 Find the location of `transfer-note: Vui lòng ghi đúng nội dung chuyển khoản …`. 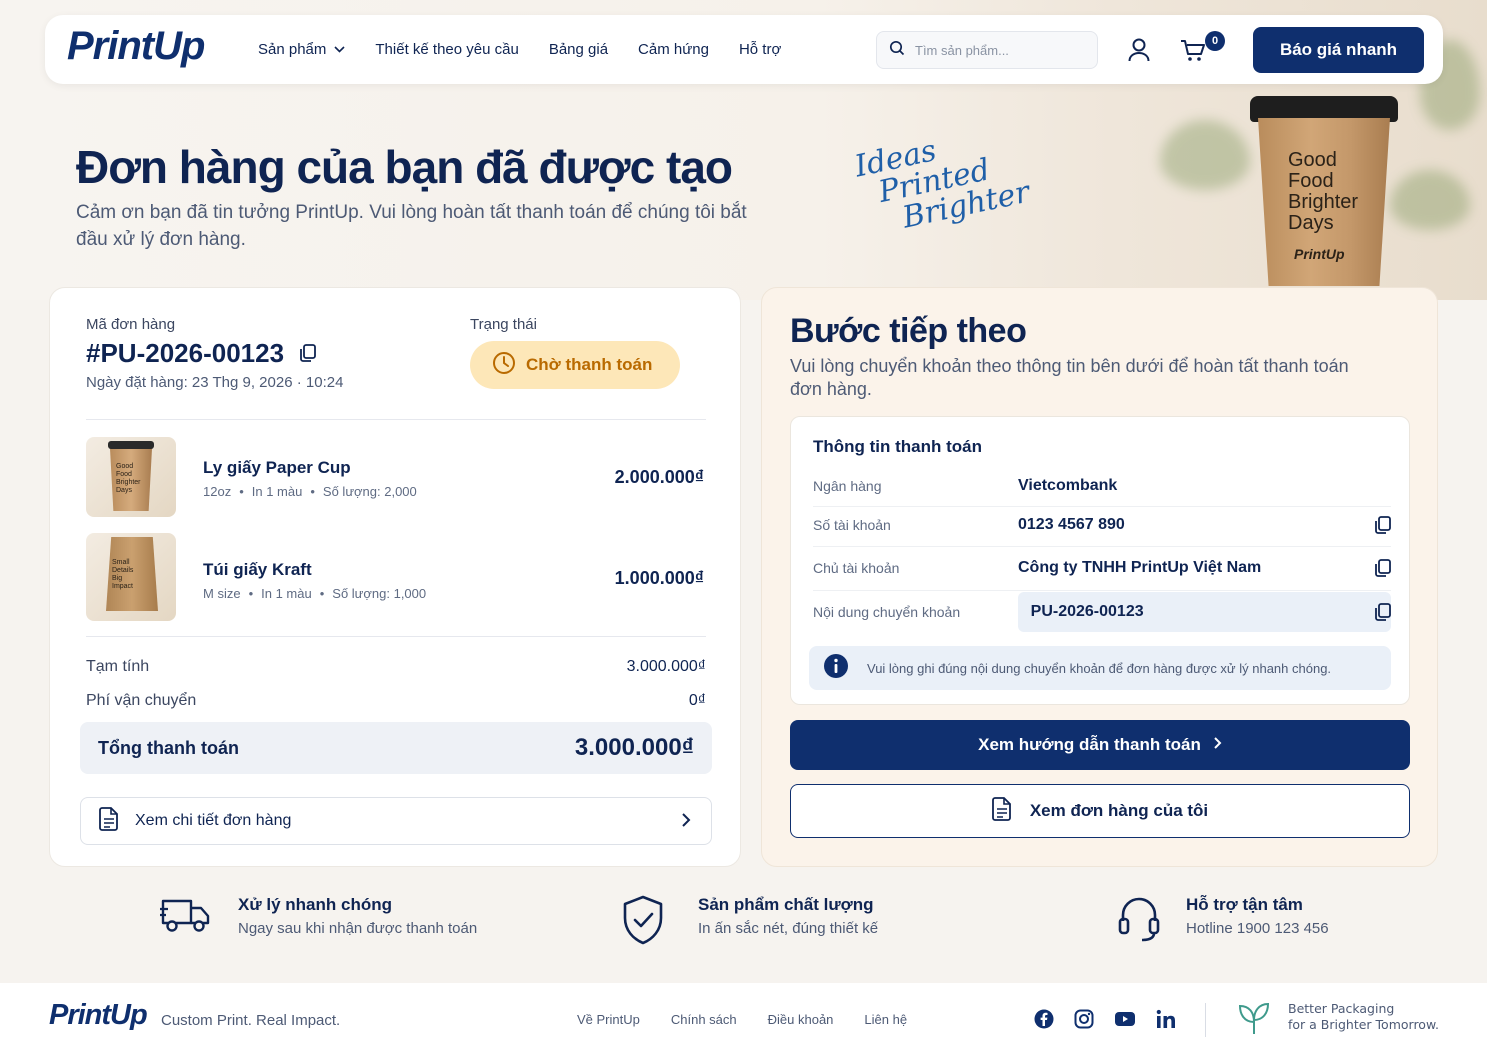

transfer-note: Vui lòng ghi đúng nội dung chuyển khoản … is located at coordinates (1100, 668).